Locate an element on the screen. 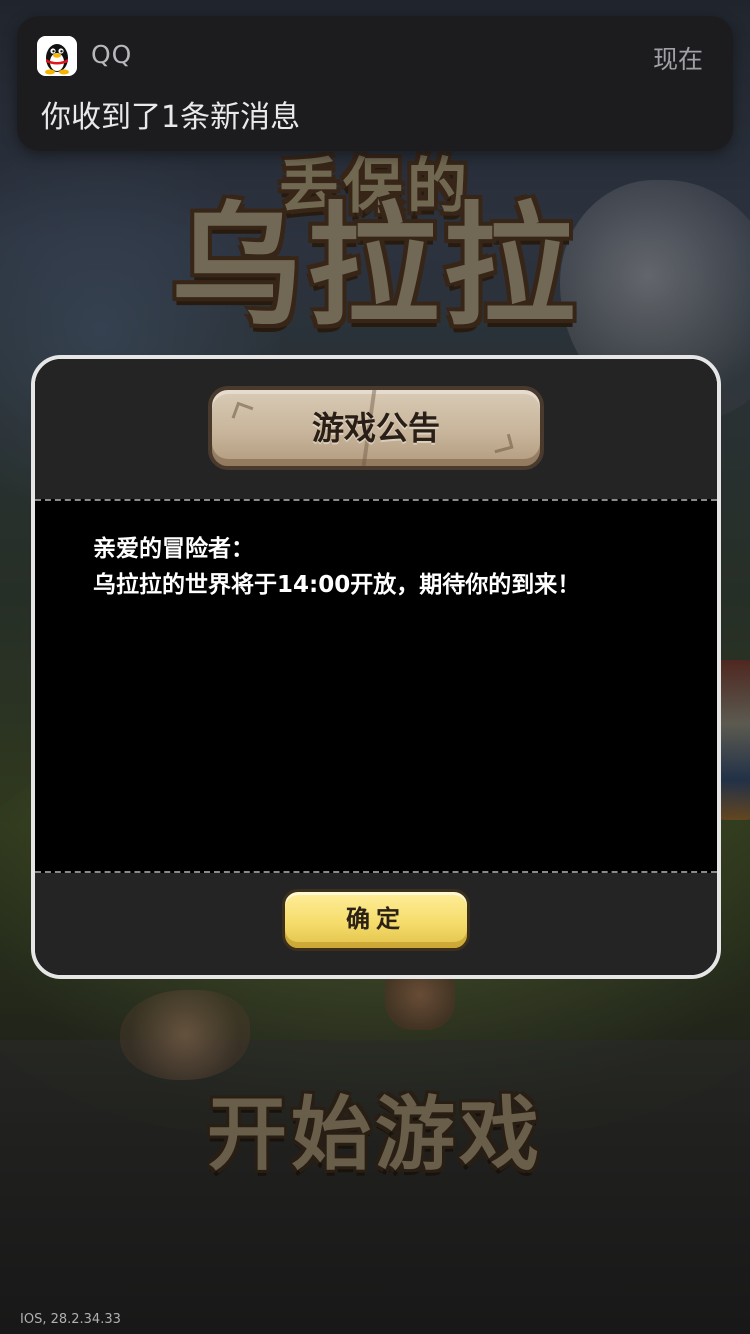 Image resolution: width=750 pixels, height=1334 pixels. dialog-footer: 确定 is located at coordinates (376, 924).